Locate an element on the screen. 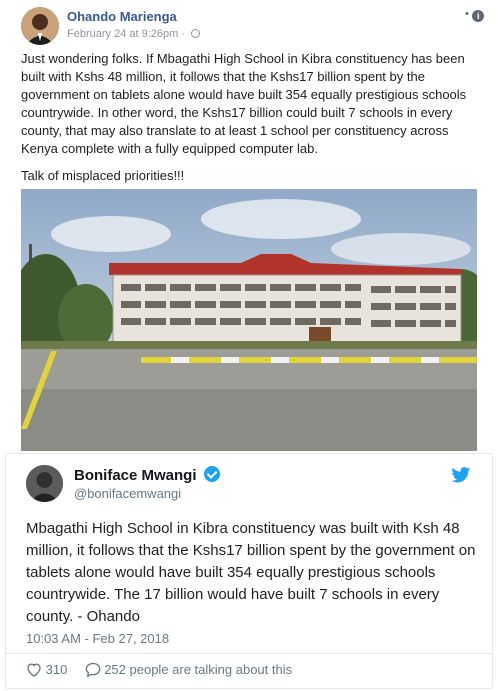 The image size is (498, 691). globe-icon is located at coordinates (196, 33).